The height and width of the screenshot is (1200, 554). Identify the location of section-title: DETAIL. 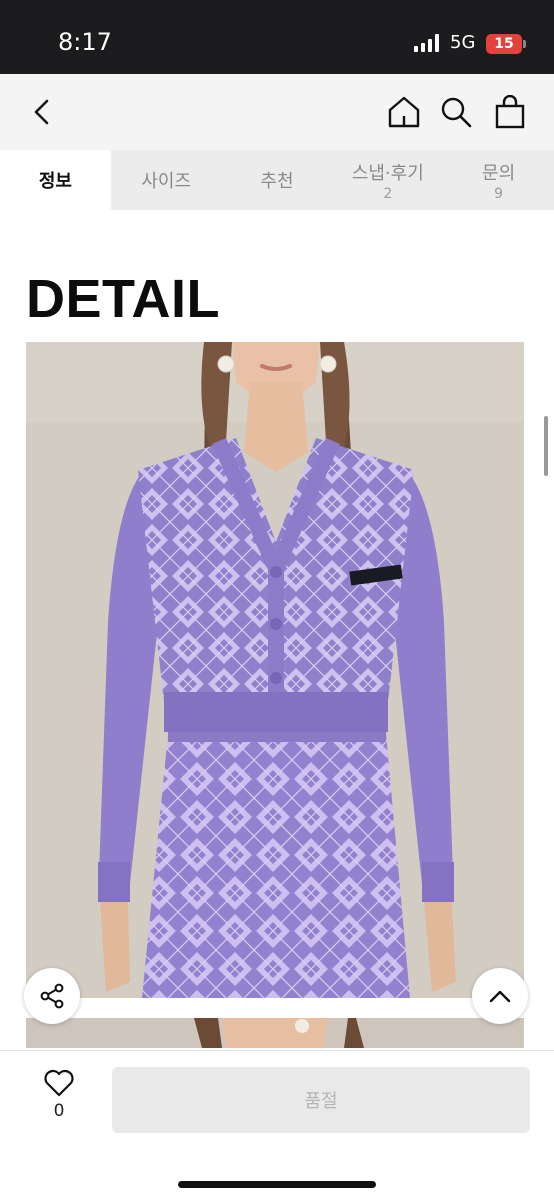
(123, 299).